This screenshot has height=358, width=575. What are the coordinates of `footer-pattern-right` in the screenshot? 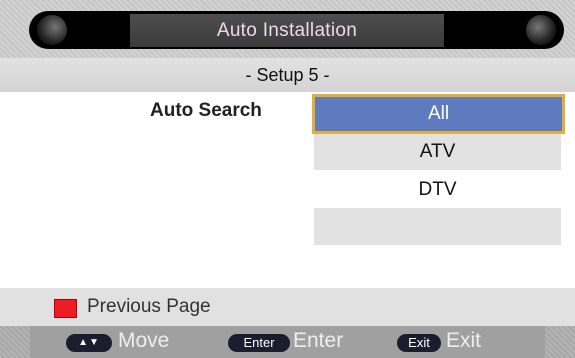 It's located at (560, 342).